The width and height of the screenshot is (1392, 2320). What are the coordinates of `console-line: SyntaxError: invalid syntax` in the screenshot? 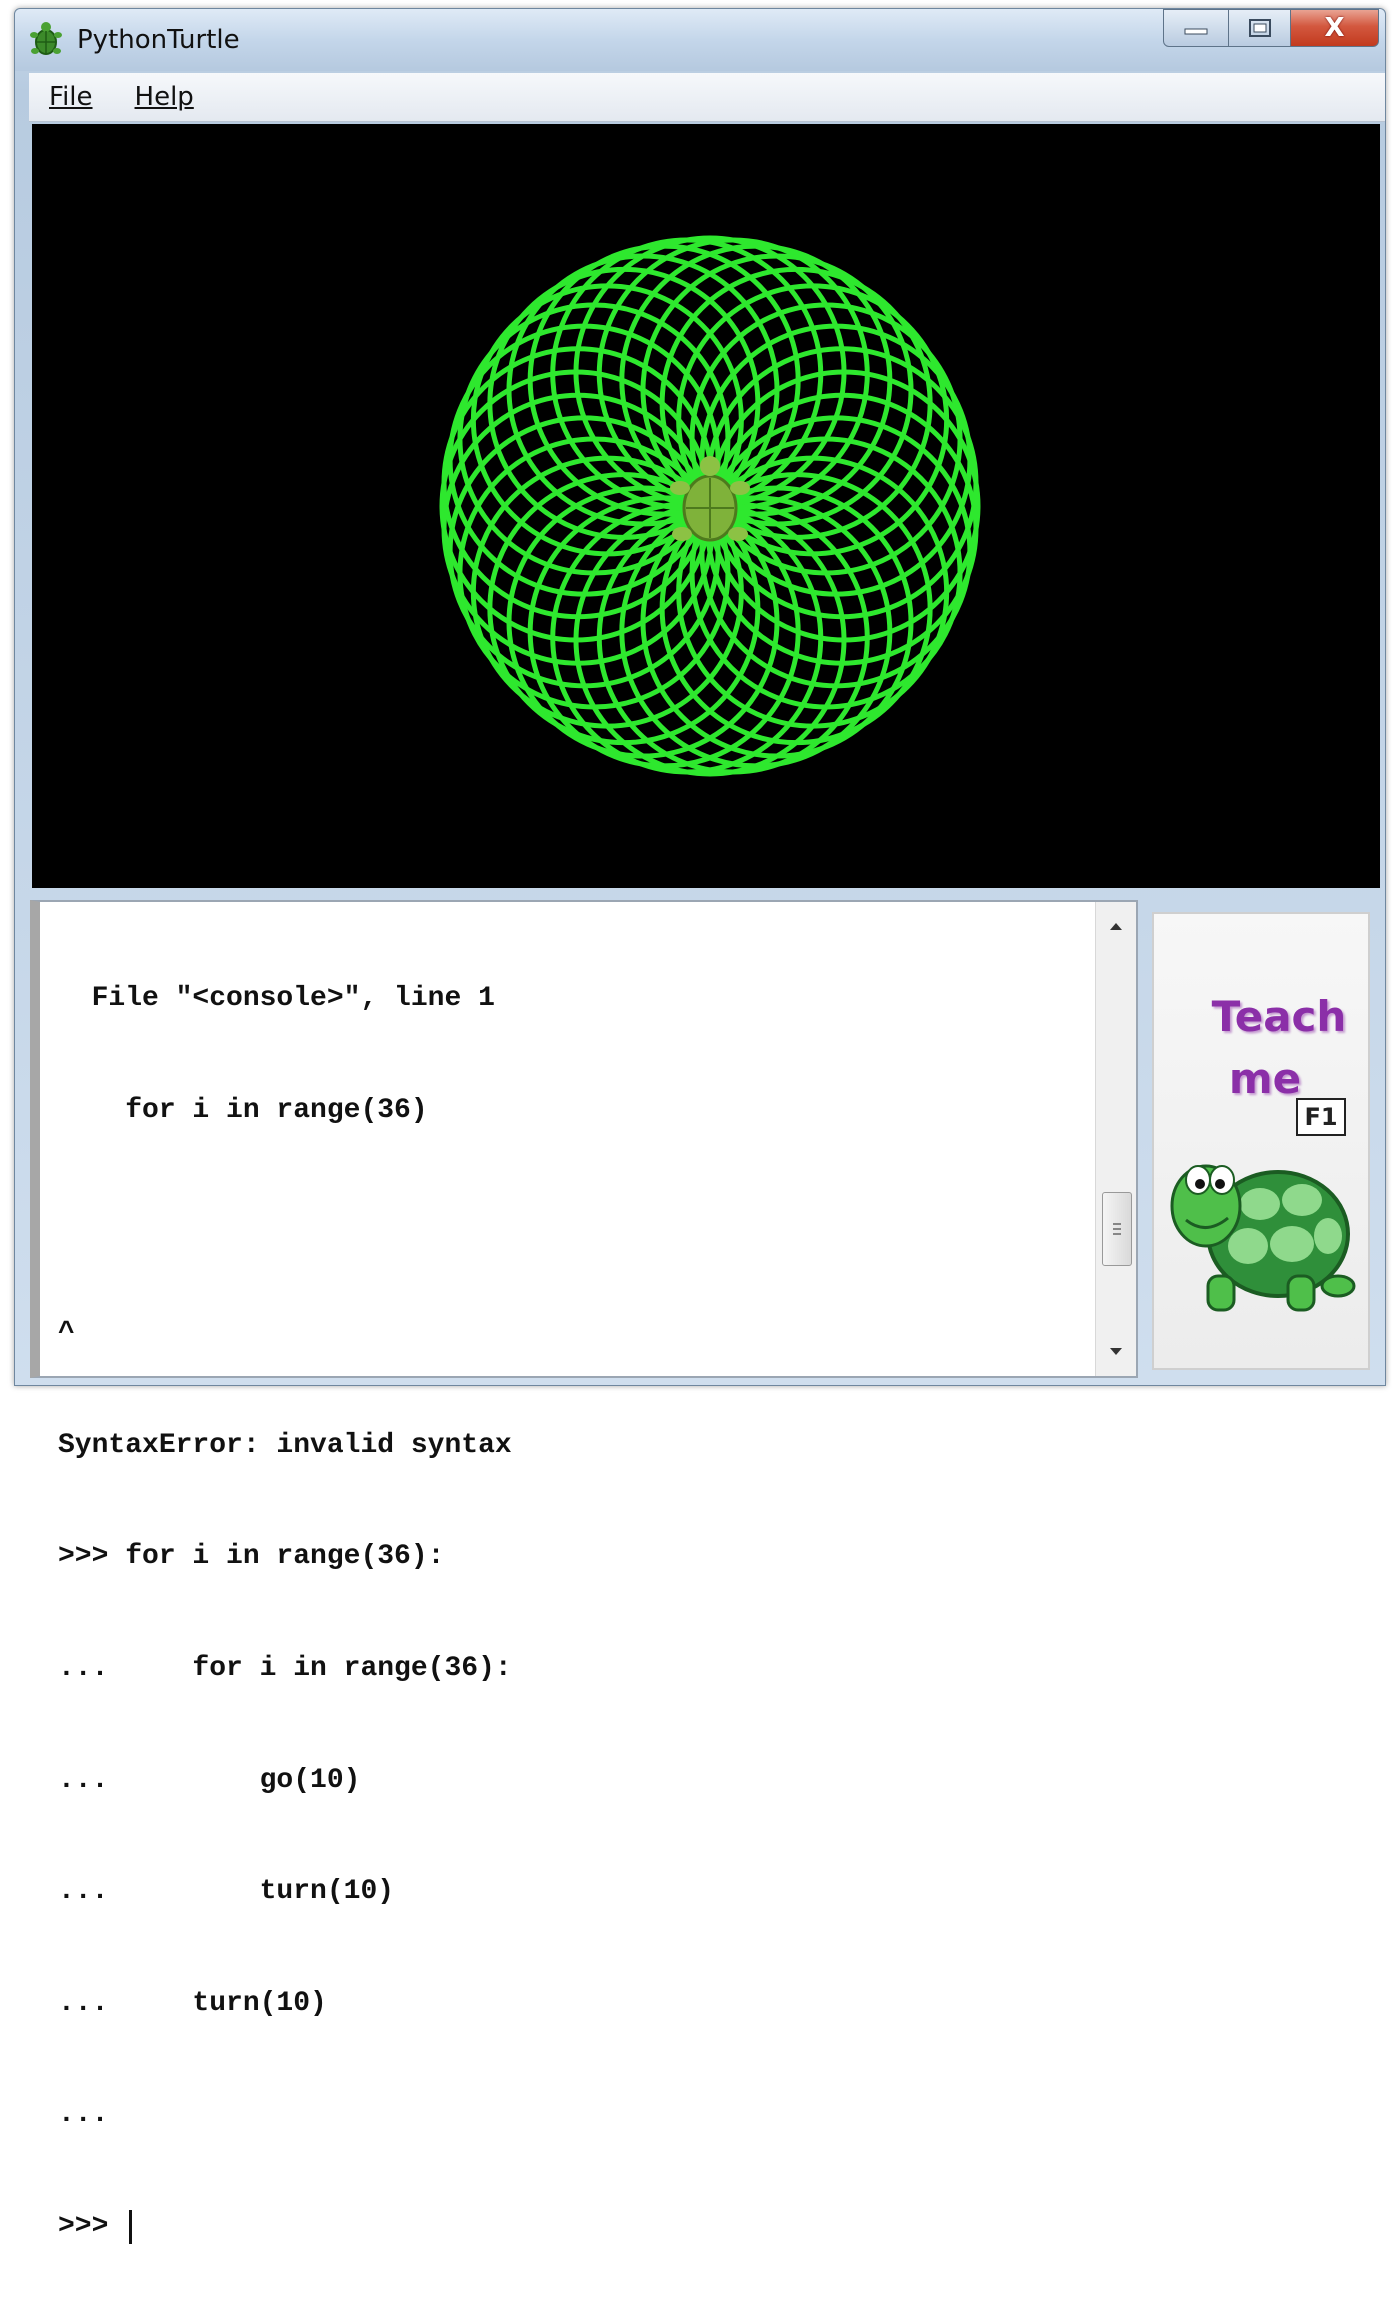 It's located at (285, 1445).